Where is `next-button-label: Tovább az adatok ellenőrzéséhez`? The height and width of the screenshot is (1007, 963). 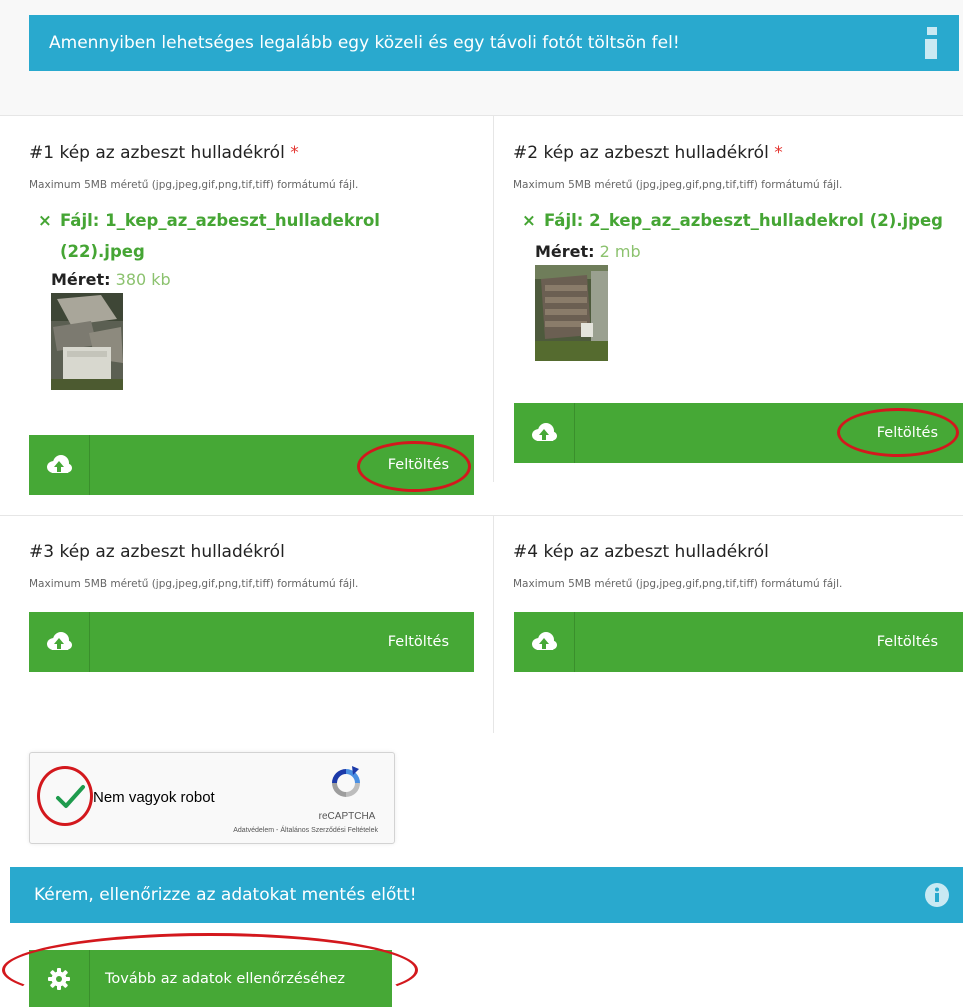
next-button-label: Tovább az adatok ellenőrzéséhez is located at coordinates (225, 978).